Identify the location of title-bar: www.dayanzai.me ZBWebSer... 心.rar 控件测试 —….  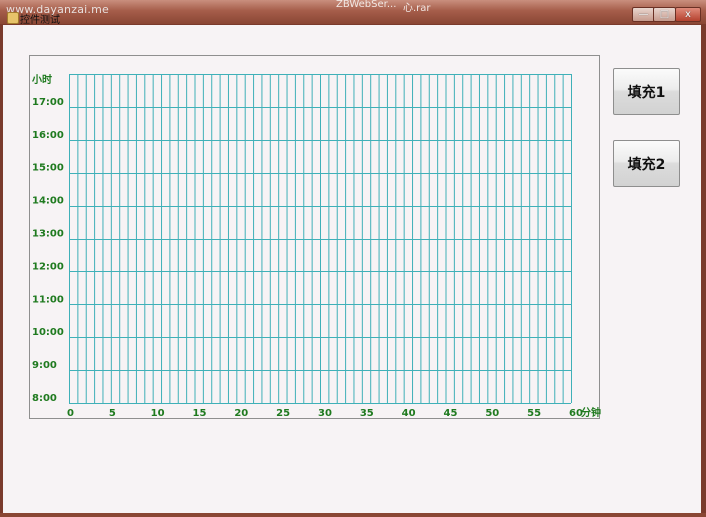
(353, 13).